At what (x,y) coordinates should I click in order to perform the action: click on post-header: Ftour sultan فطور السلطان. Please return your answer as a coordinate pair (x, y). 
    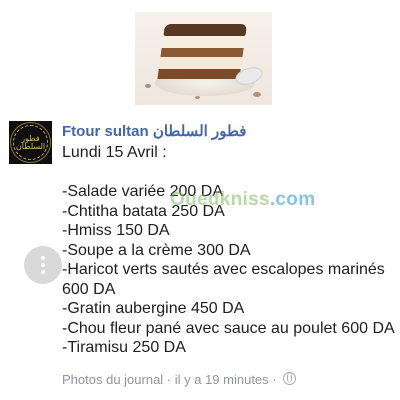
    Looking at the image, I should click on (226, 132).